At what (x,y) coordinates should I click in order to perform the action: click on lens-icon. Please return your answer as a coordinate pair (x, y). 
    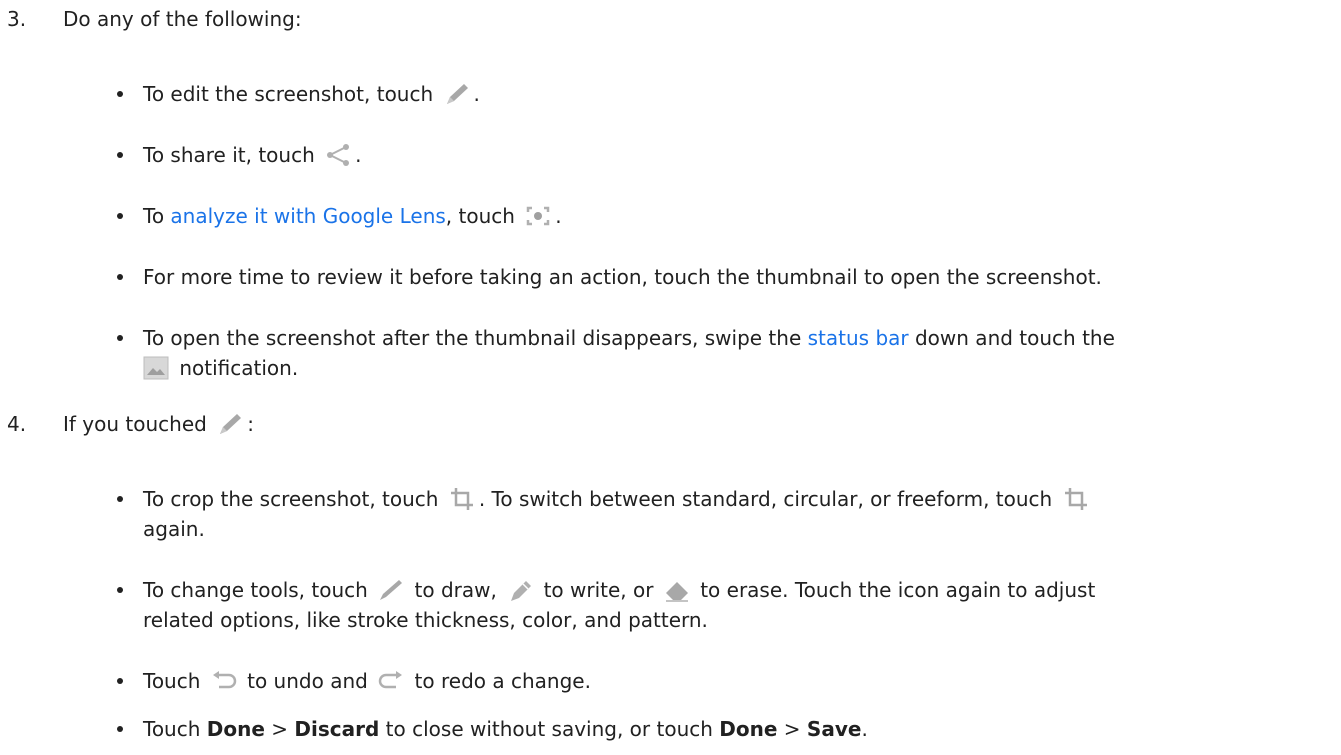
    Looking at the image, I should click on (538, 216).